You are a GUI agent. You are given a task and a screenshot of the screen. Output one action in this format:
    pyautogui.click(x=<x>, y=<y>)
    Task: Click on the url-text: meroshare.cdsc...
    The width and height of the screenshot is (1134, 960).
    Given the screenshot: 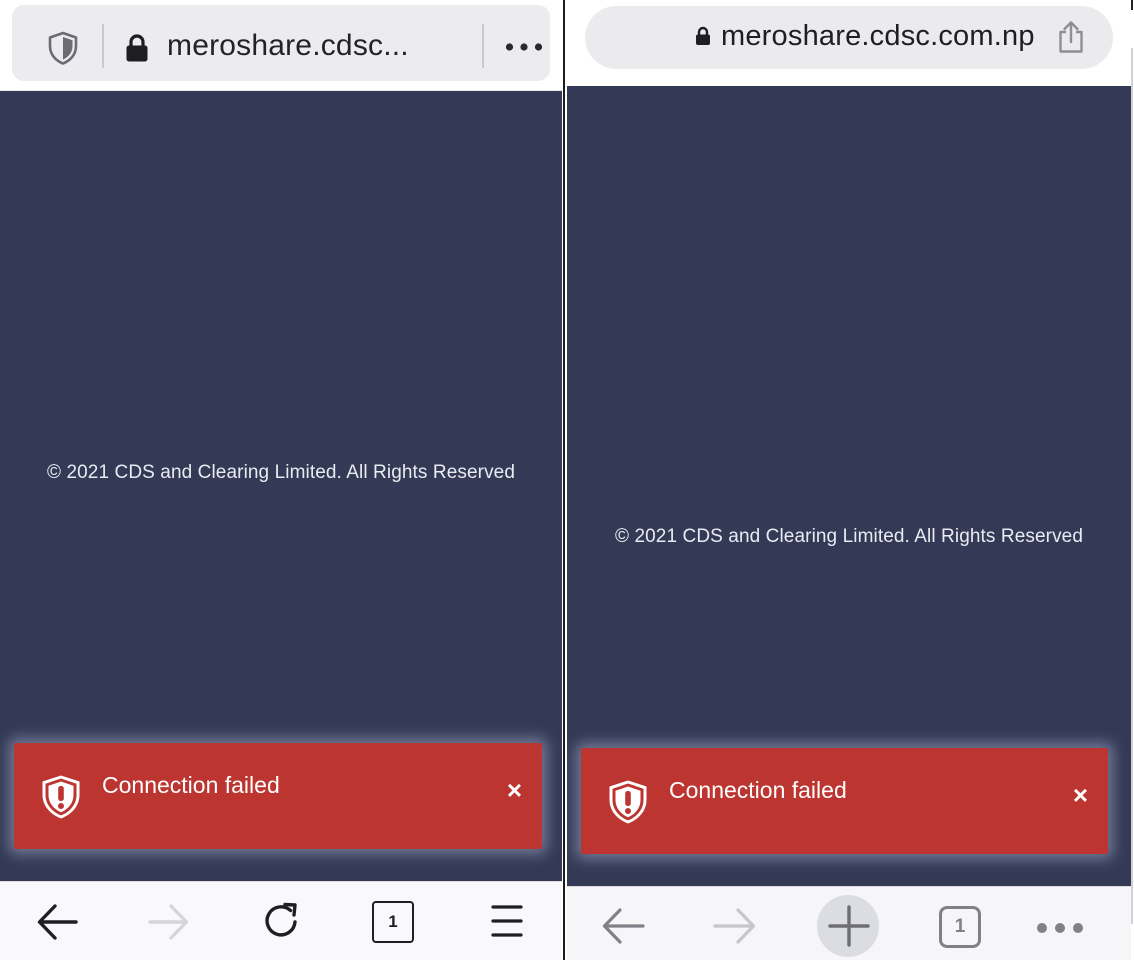 What is the action you would take?
    pyautogui.click(x=288, y=46)
    